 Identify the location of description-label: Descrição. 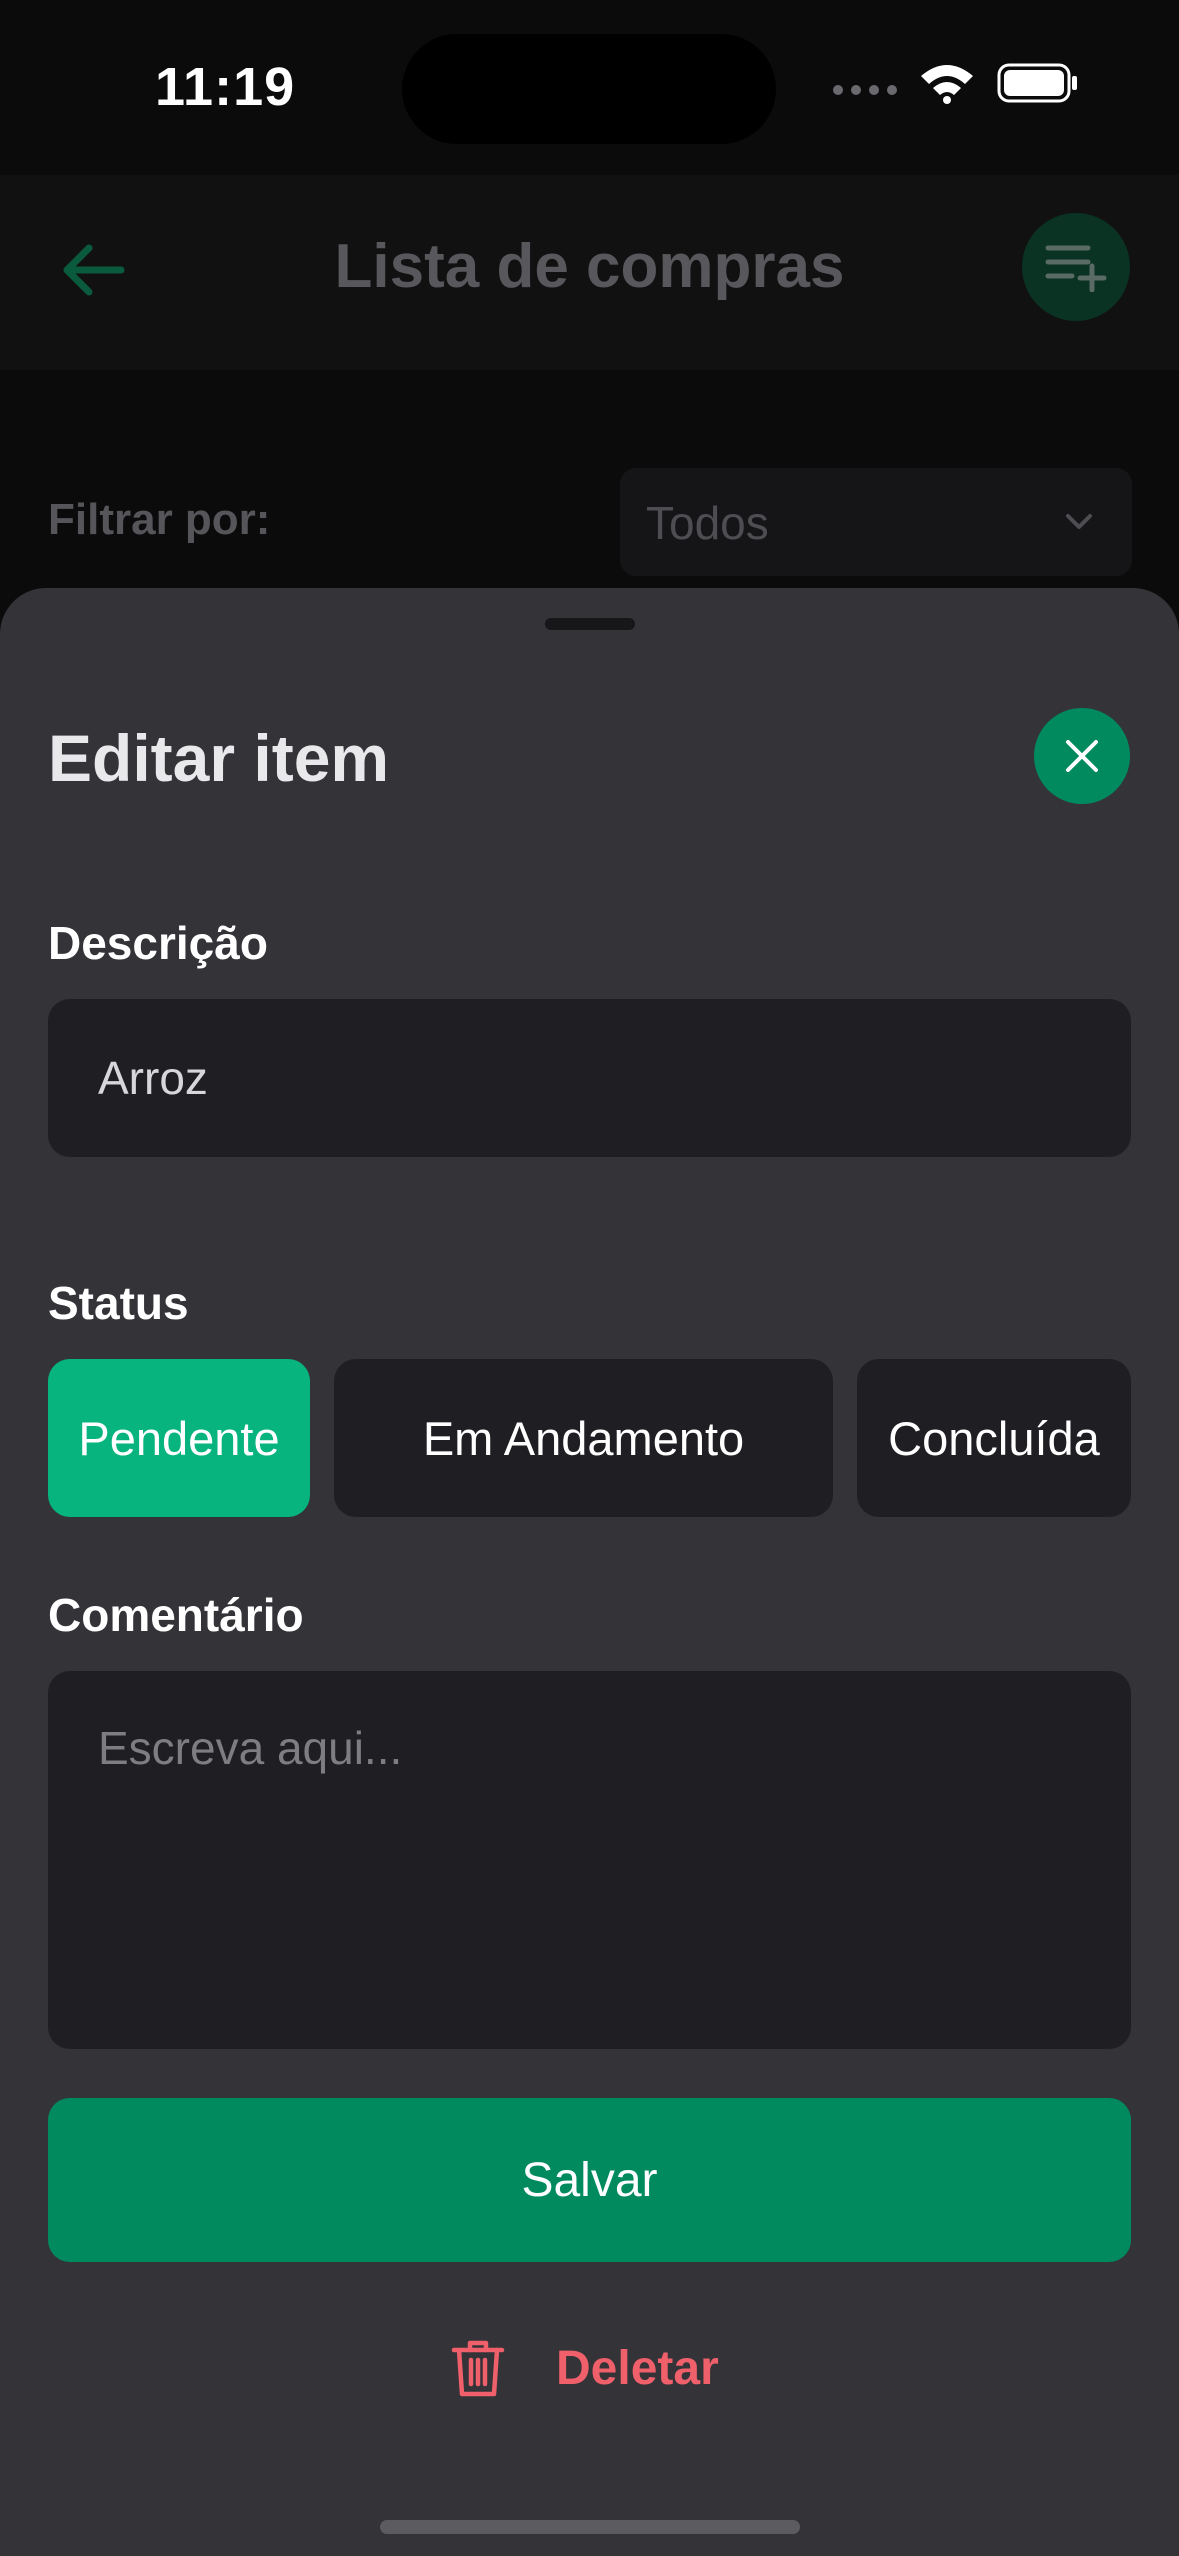
(158, 943).